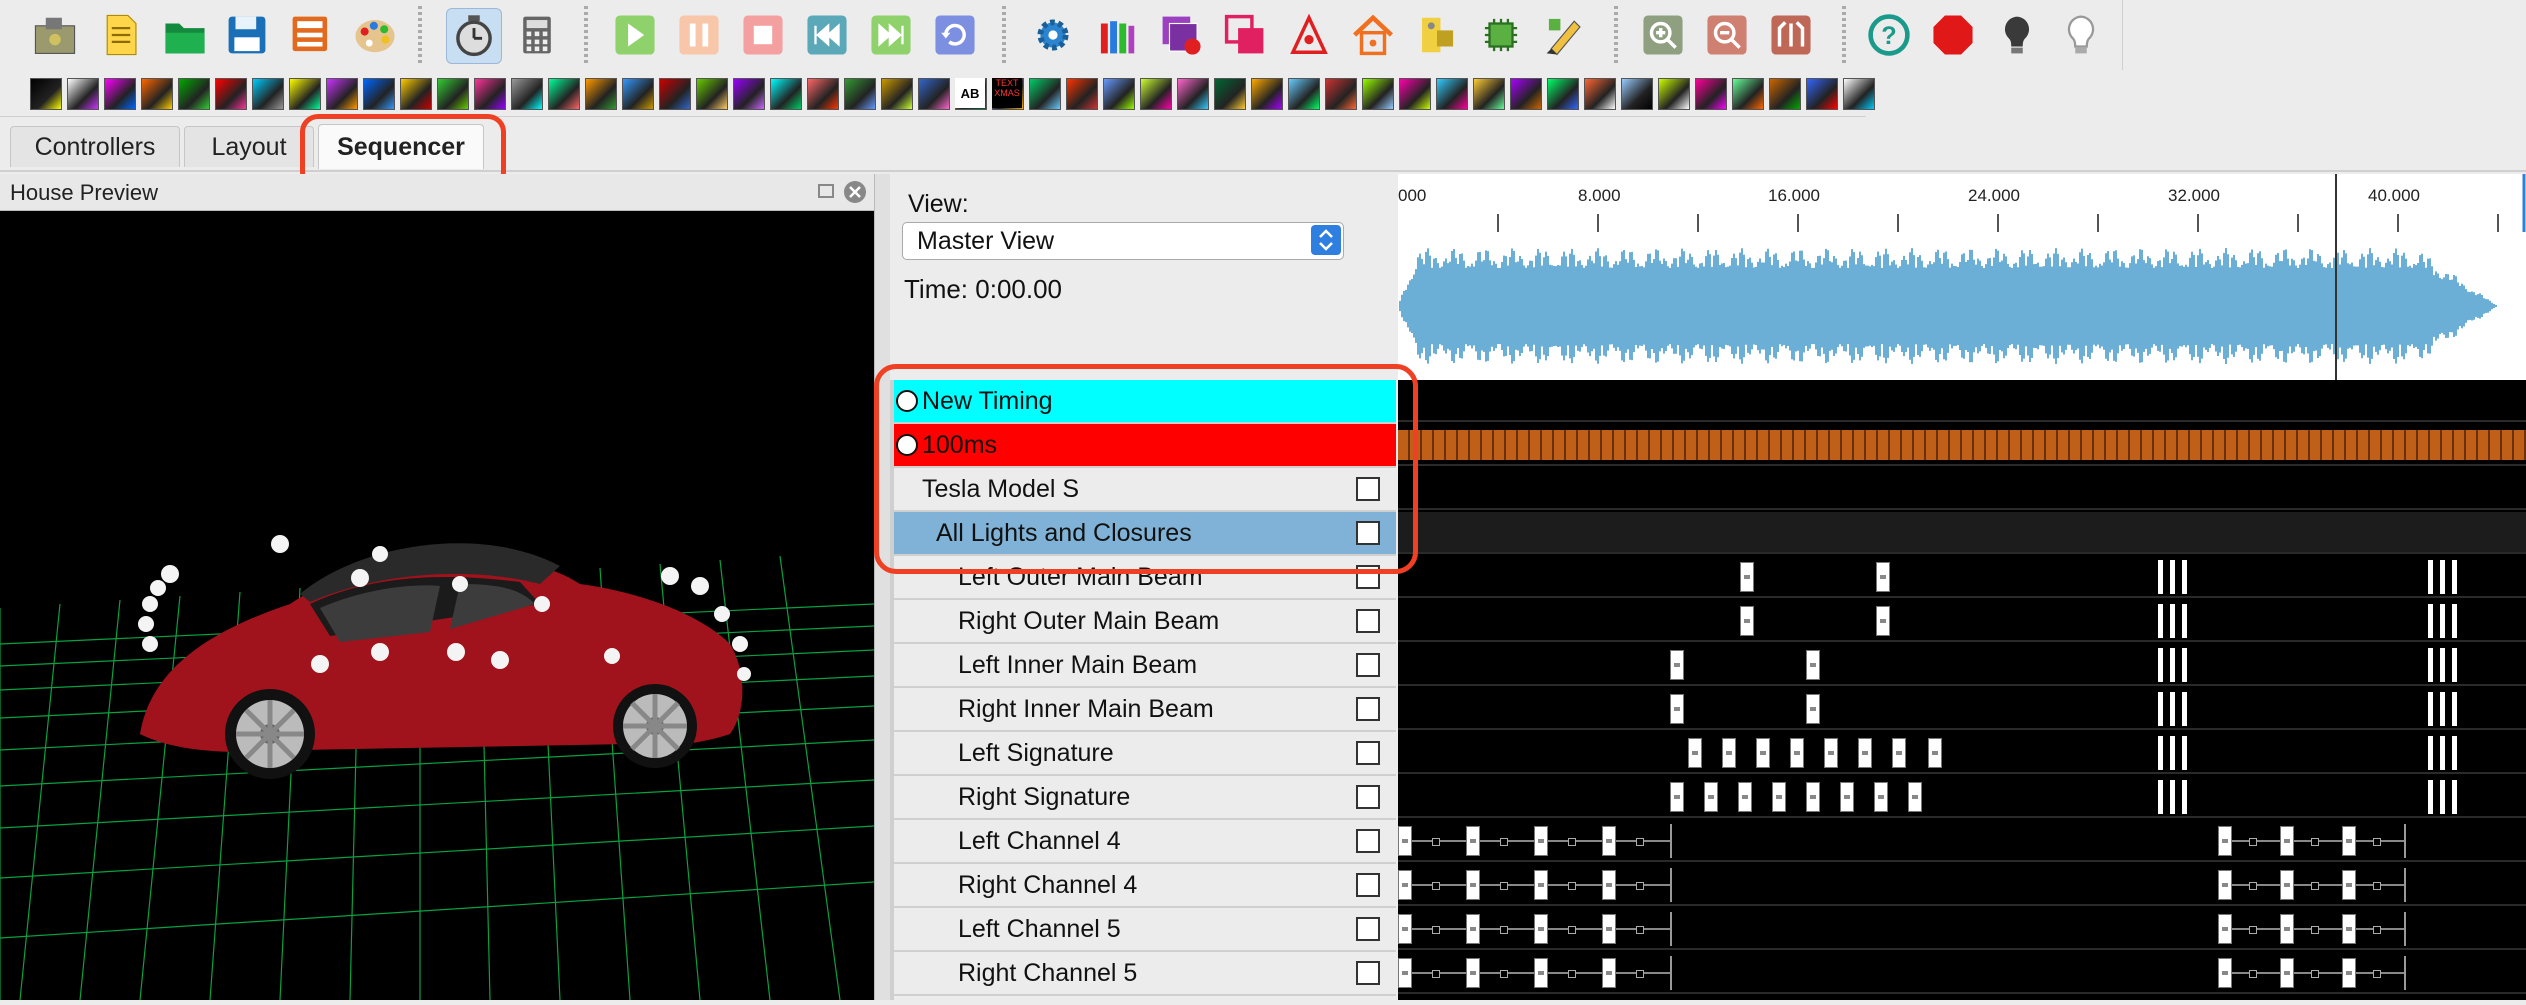 This screenshot has width=2526, height=1005. What do you see at coordinates (1143, 754) in the screenshot?
I see `sequencer-row-8: Left Signature` at bounding box center [1143, 754].